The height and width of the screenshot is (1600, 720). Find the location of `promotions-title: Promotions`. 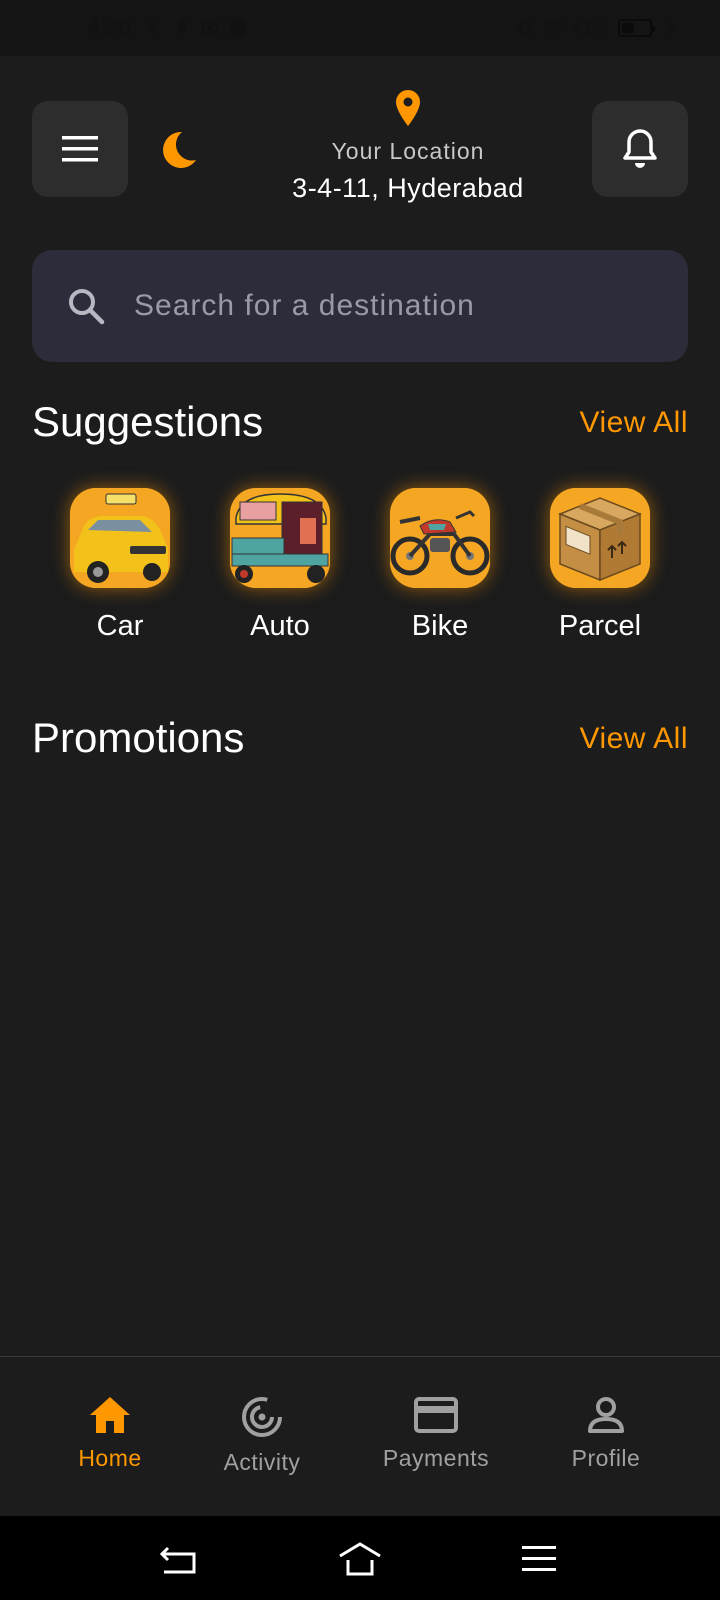

promotions-title: Promotions is located at coordinates (138, 737).